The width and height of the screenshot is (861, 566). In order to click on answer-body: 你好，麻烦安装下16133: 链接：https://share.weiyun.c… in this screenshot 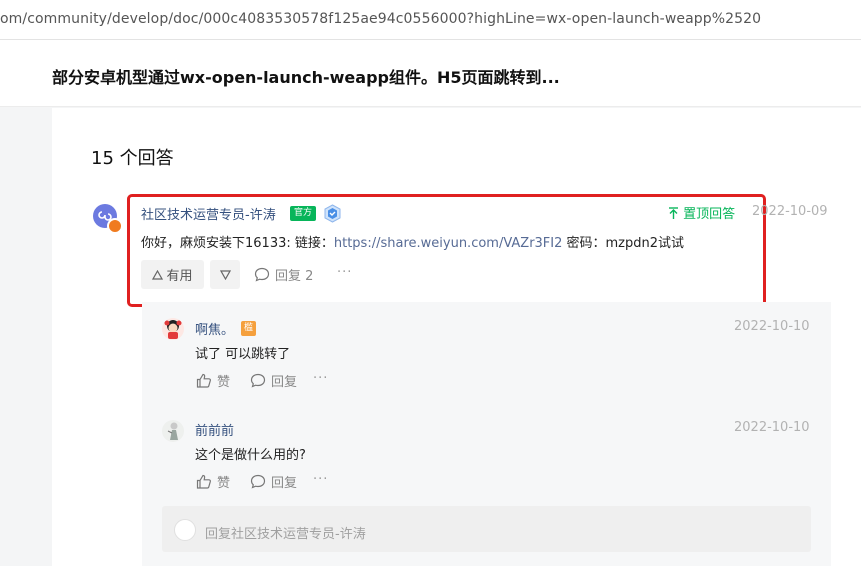, I will do `click(412, 241)`.